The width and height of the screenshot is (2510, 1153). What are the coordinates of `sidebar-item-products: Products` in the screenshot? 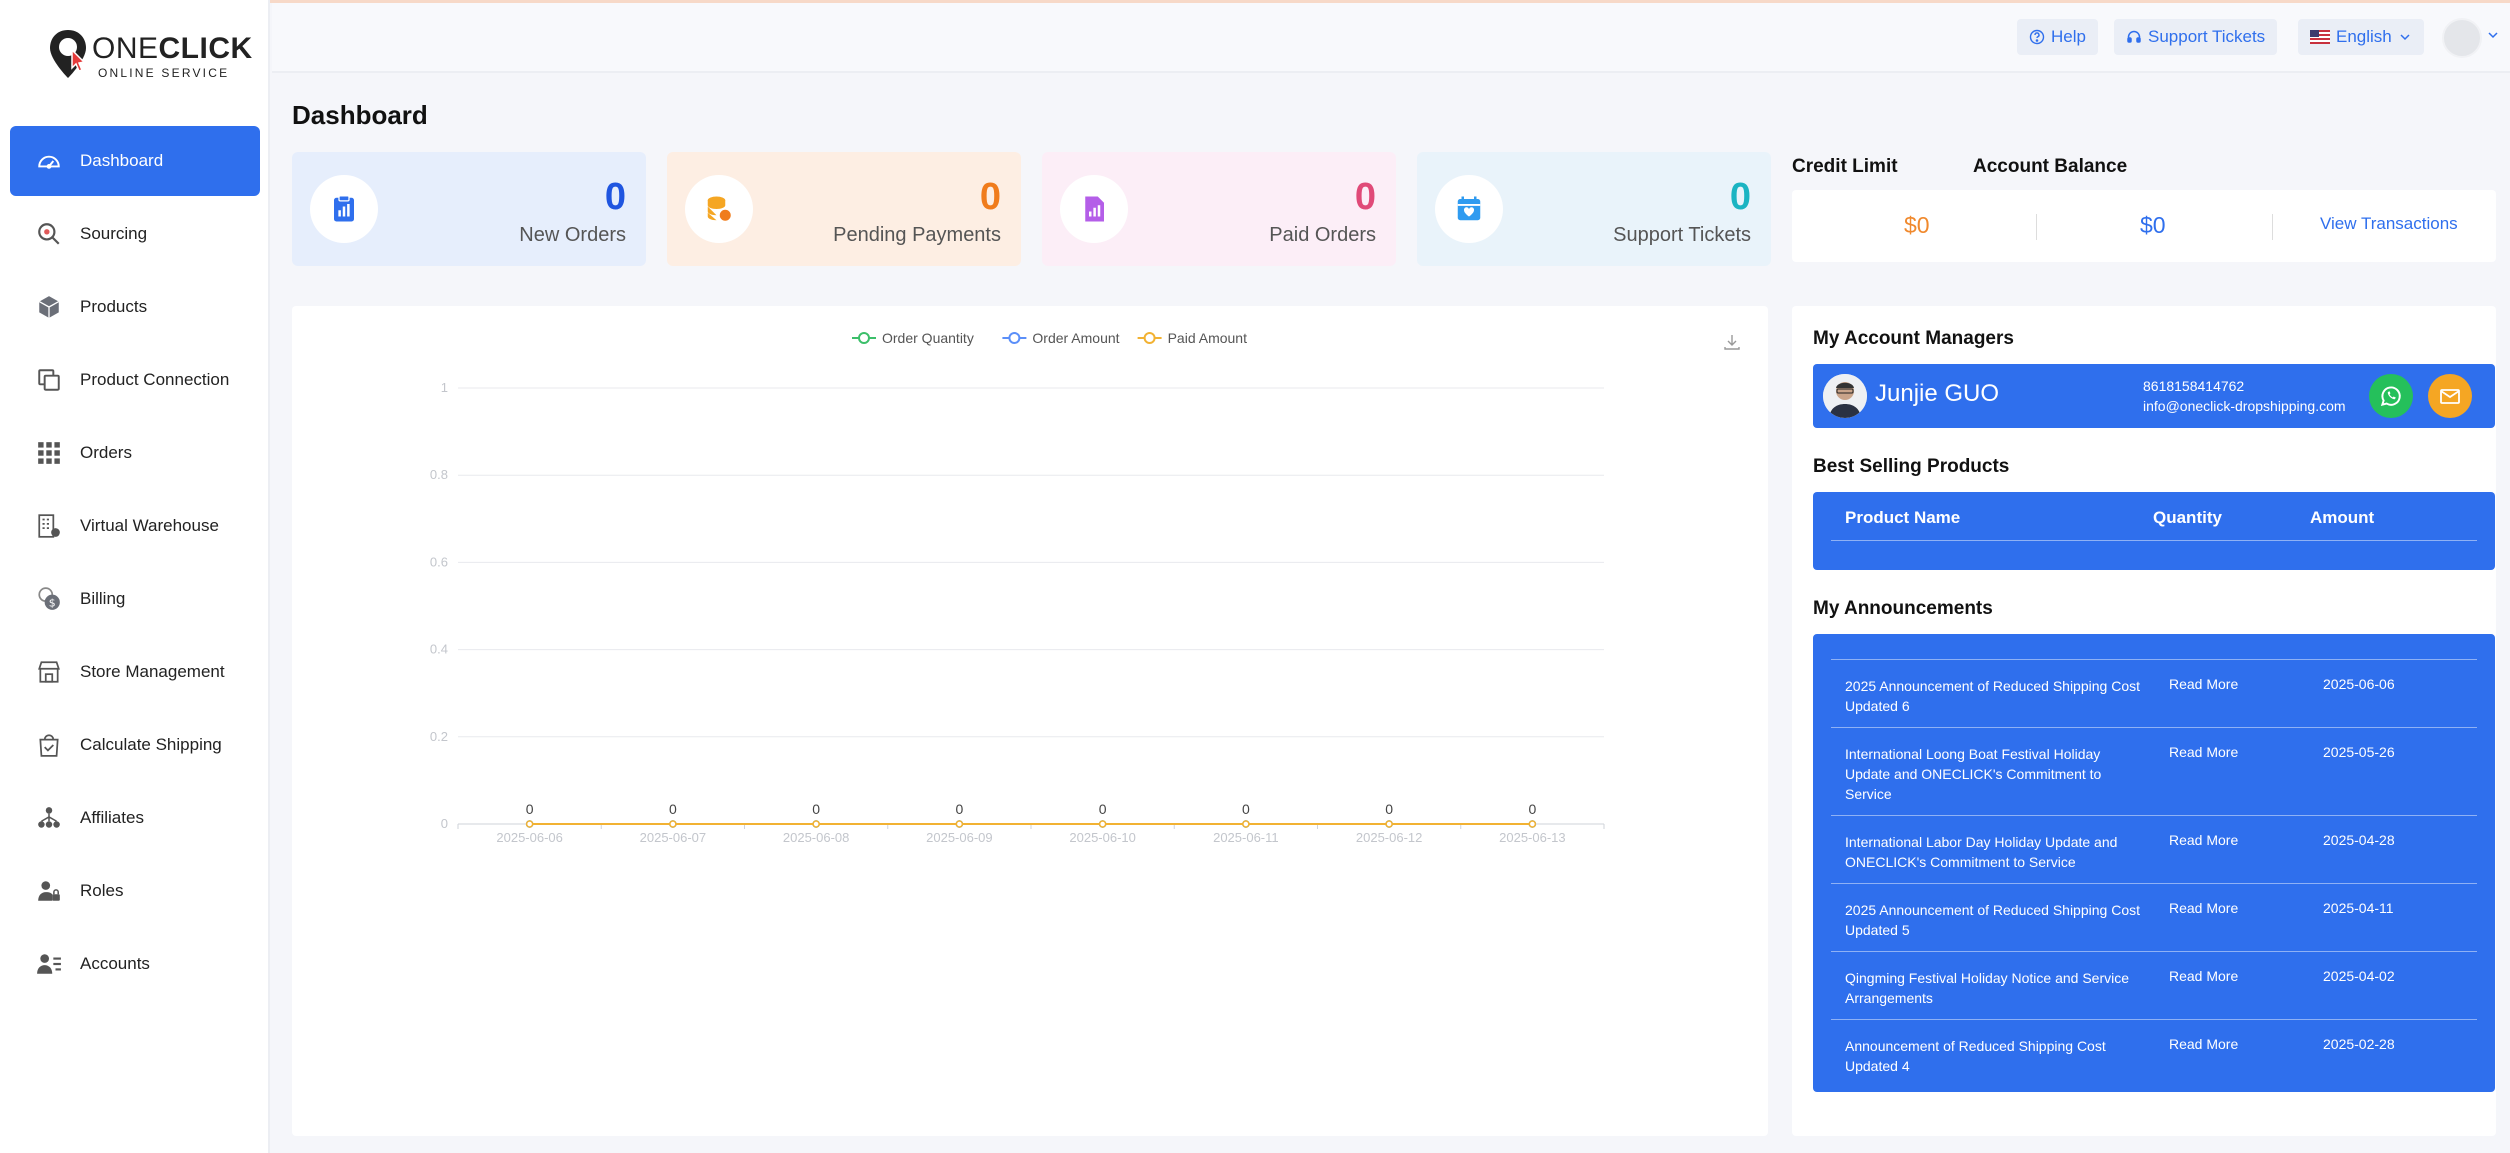 It's located at (135, 307).